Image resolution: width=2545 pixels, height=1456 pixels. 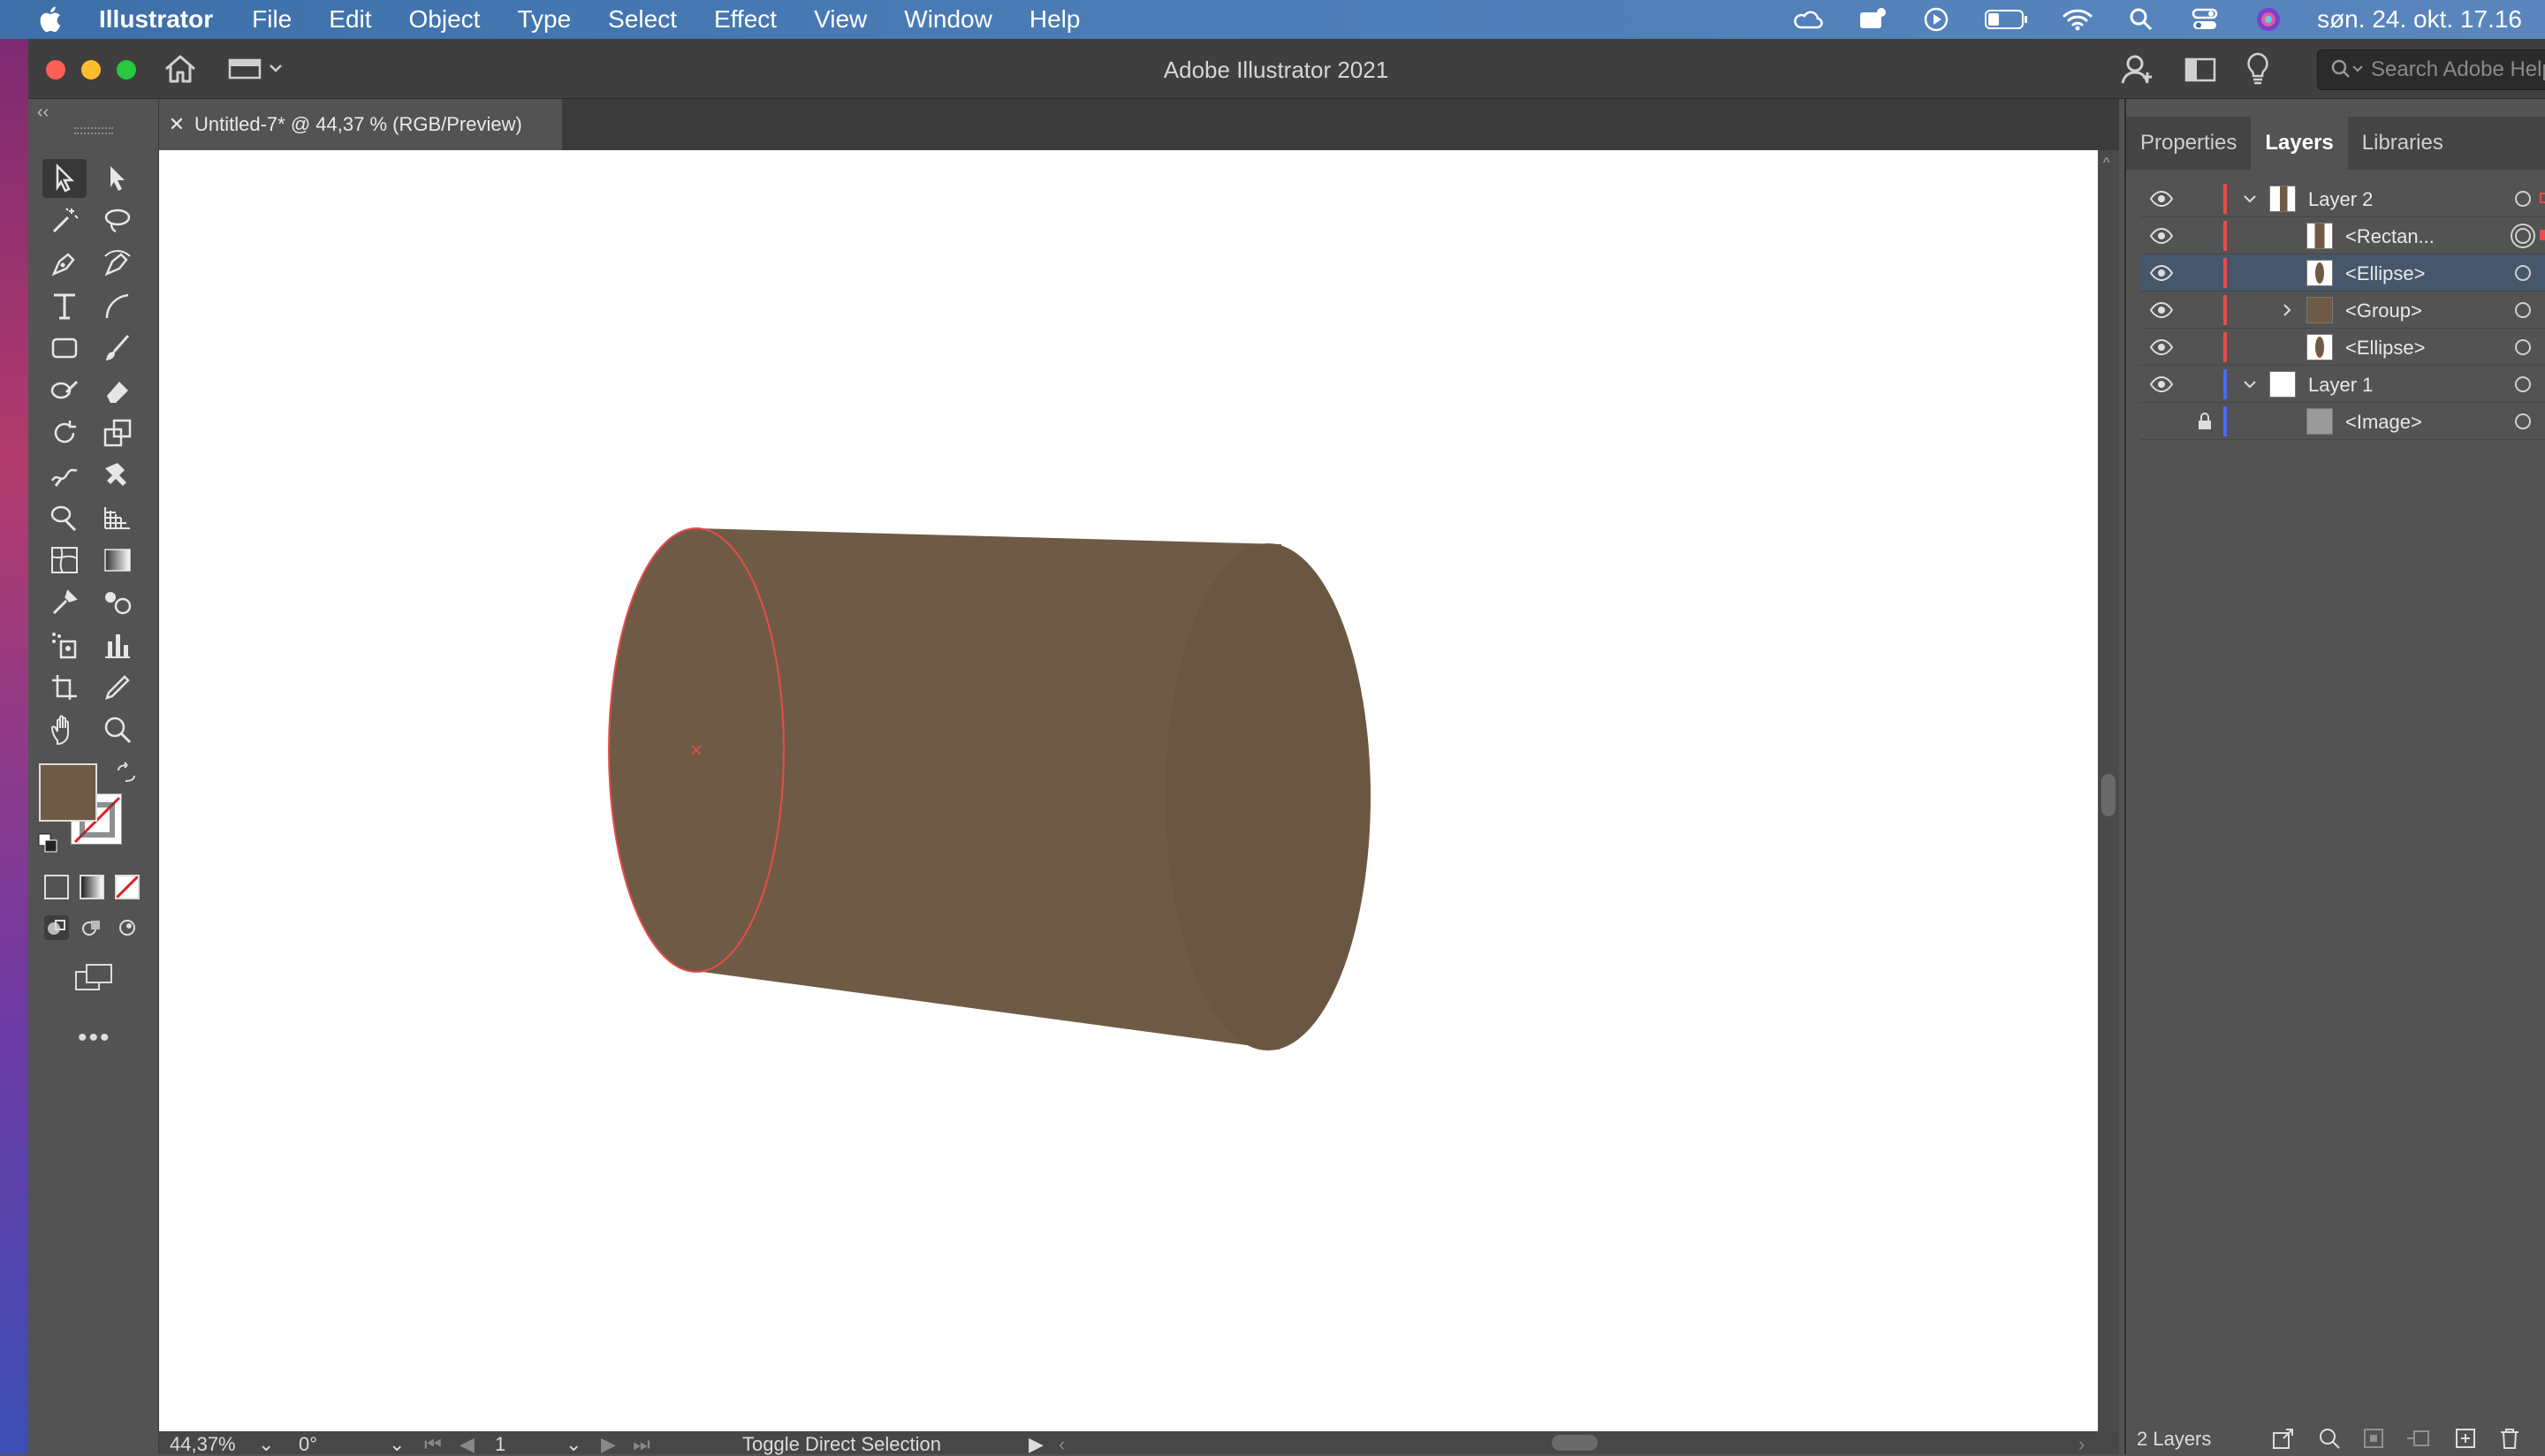 I want to click on none-mode-button, so click(x=128, y=887).